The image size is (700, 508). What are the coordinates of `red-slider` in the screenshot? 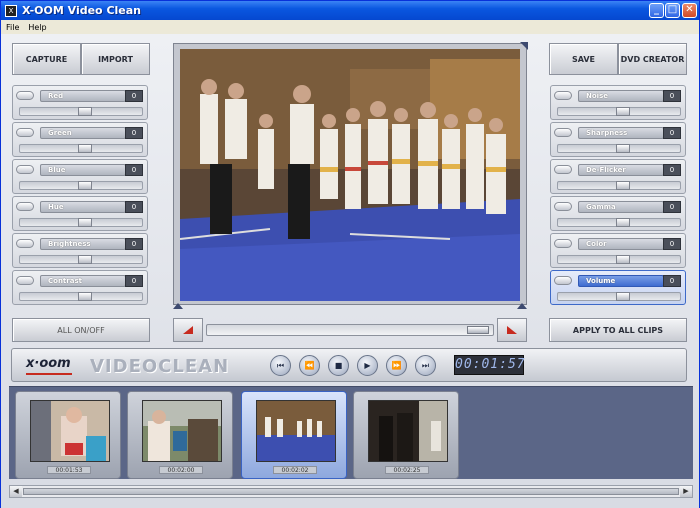 It's located at (81, 111).